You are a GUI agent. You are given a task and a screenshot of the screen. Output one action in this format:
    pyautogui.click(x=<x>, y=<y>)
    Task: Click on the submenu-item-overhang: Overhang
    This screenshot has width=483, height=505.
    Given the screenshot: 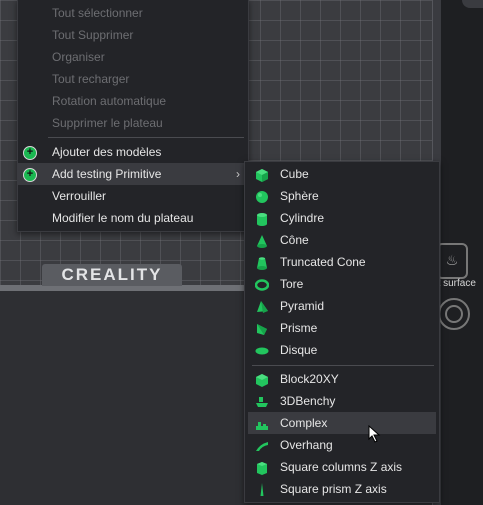 What is the action you would take?
    pyautogui.click(x=342, y=445)
    